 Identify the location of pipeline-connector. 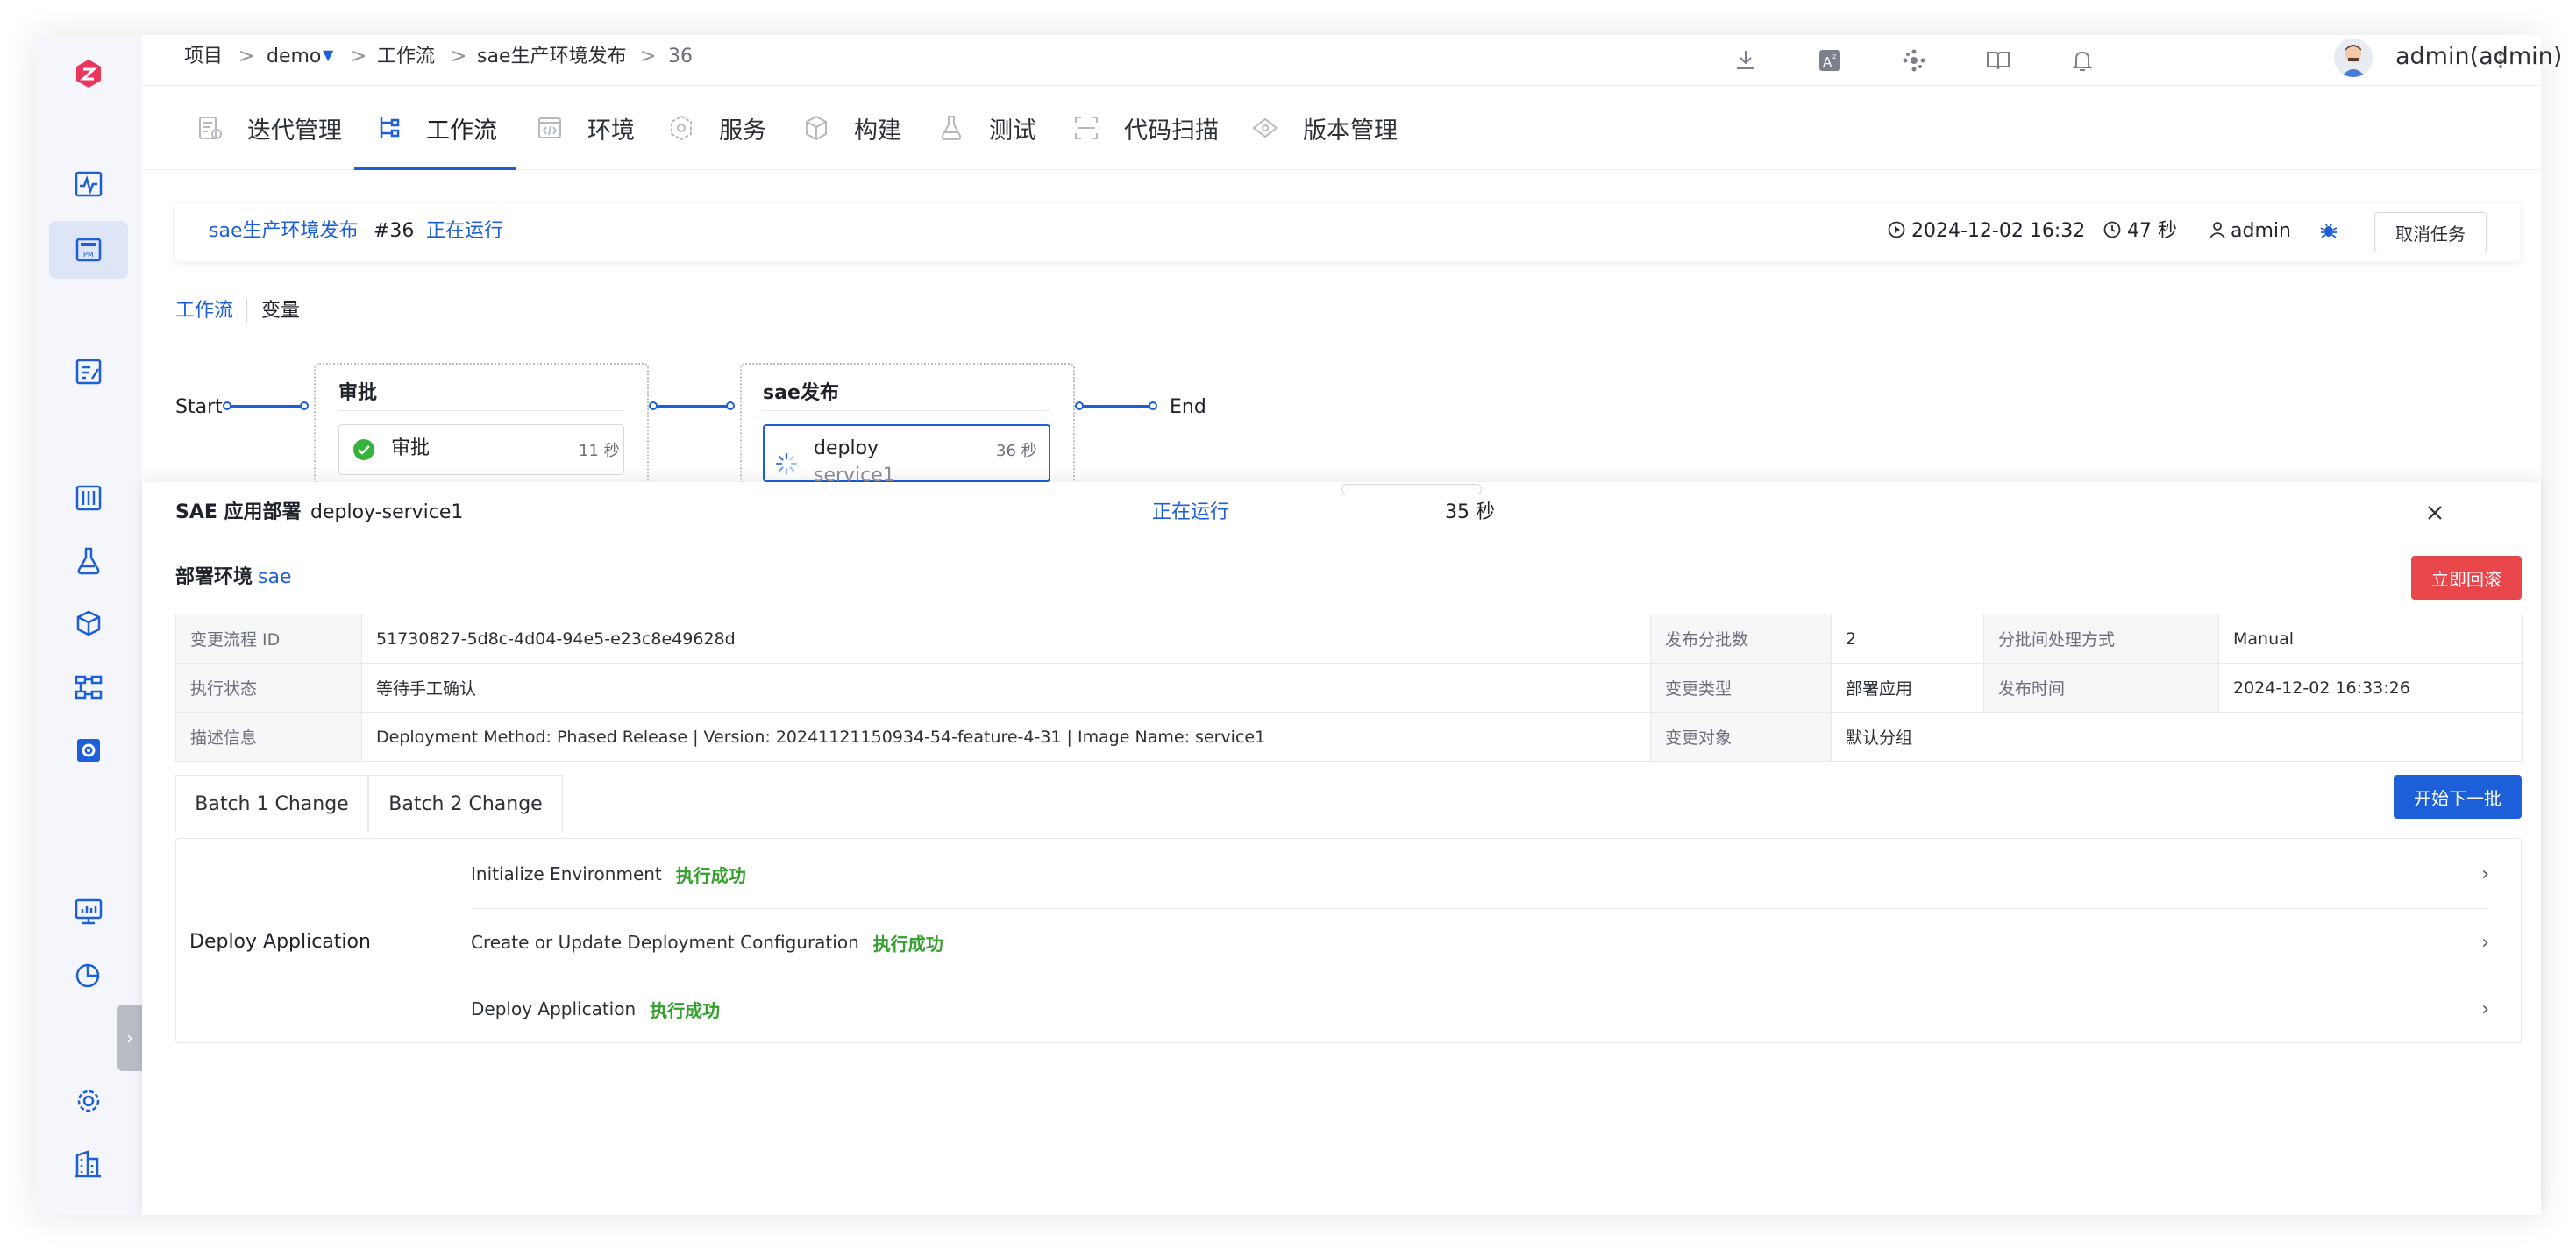
(692, 406).